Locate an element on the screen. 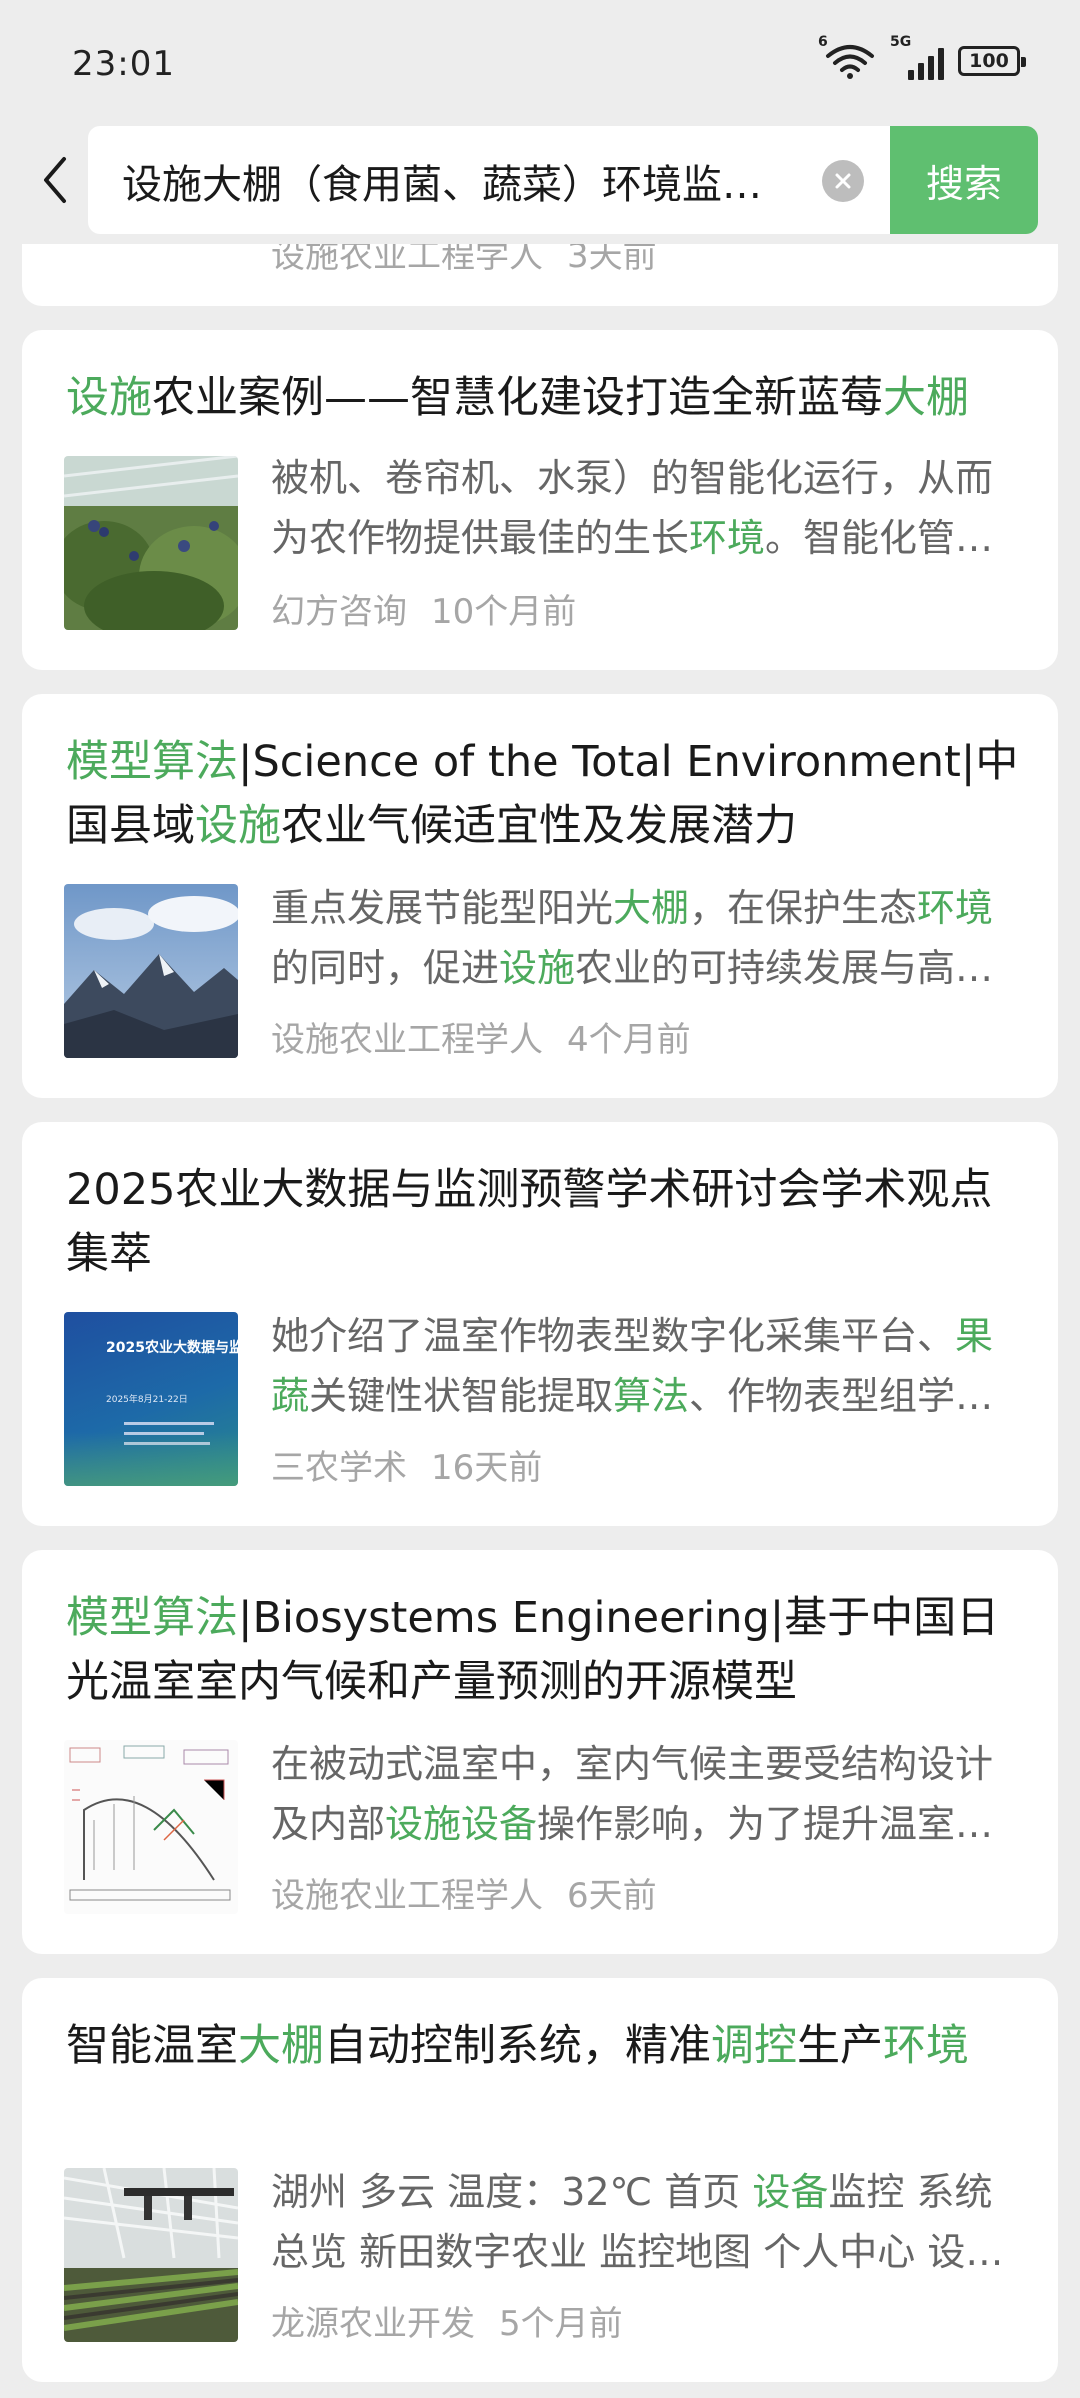 The width and height of the screenshot is (1080, 2398). text-segment: 智能温室 is located at coordinates (152, 2046).